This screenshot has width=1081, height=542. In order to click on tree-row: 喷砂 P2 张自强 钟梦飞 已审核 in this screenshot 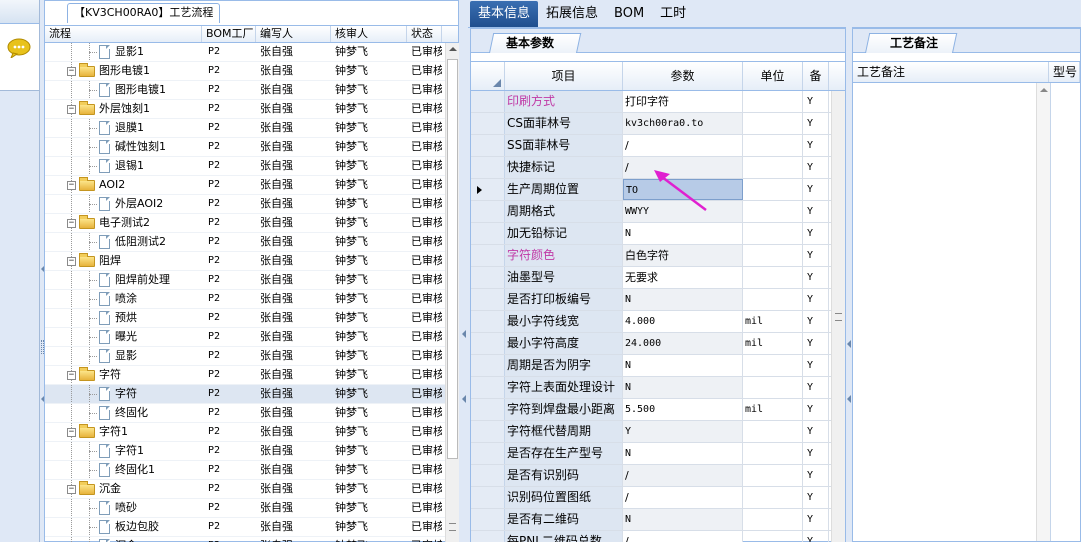, I will do `click(245, 508)`.